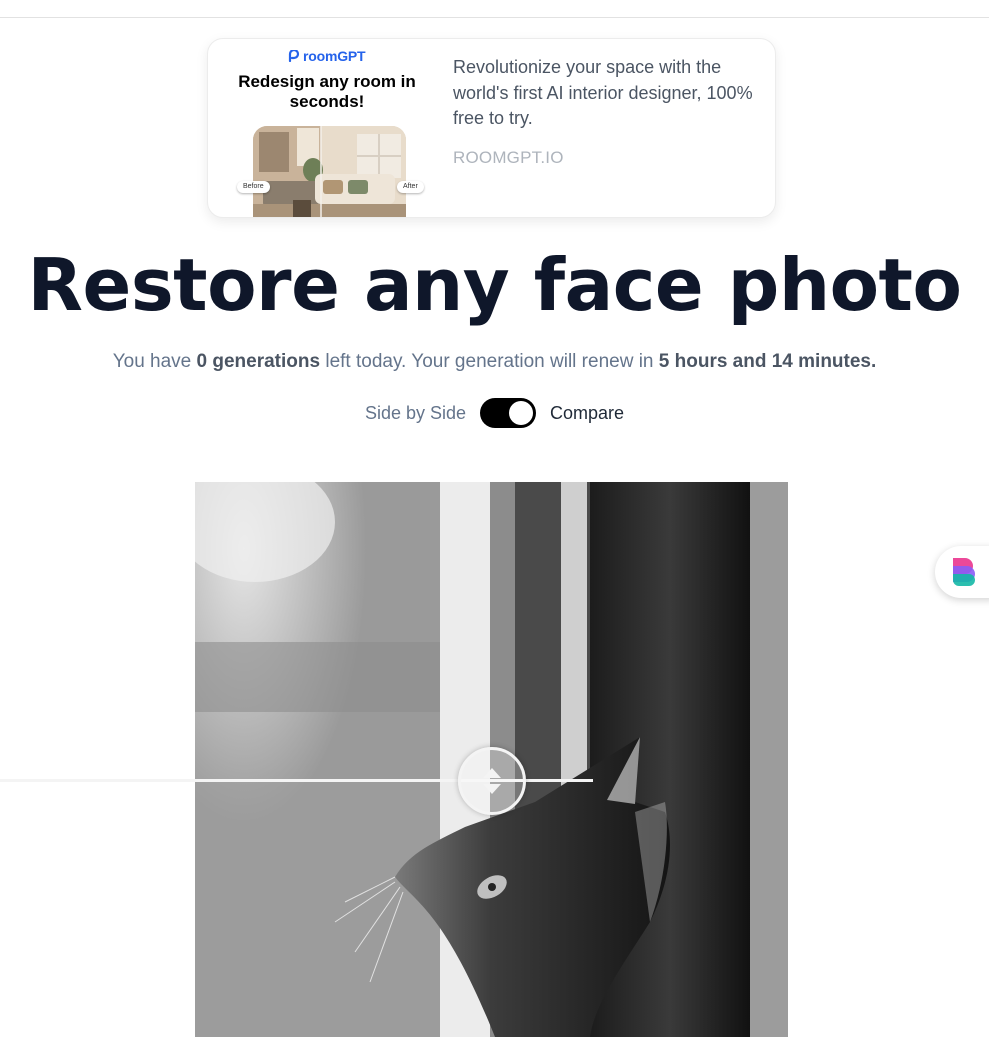 Image resolution: width=989 pixels, height=1037 pixels. I want to click on ad-url: ROOMGPT.IO, so click(508, 158).